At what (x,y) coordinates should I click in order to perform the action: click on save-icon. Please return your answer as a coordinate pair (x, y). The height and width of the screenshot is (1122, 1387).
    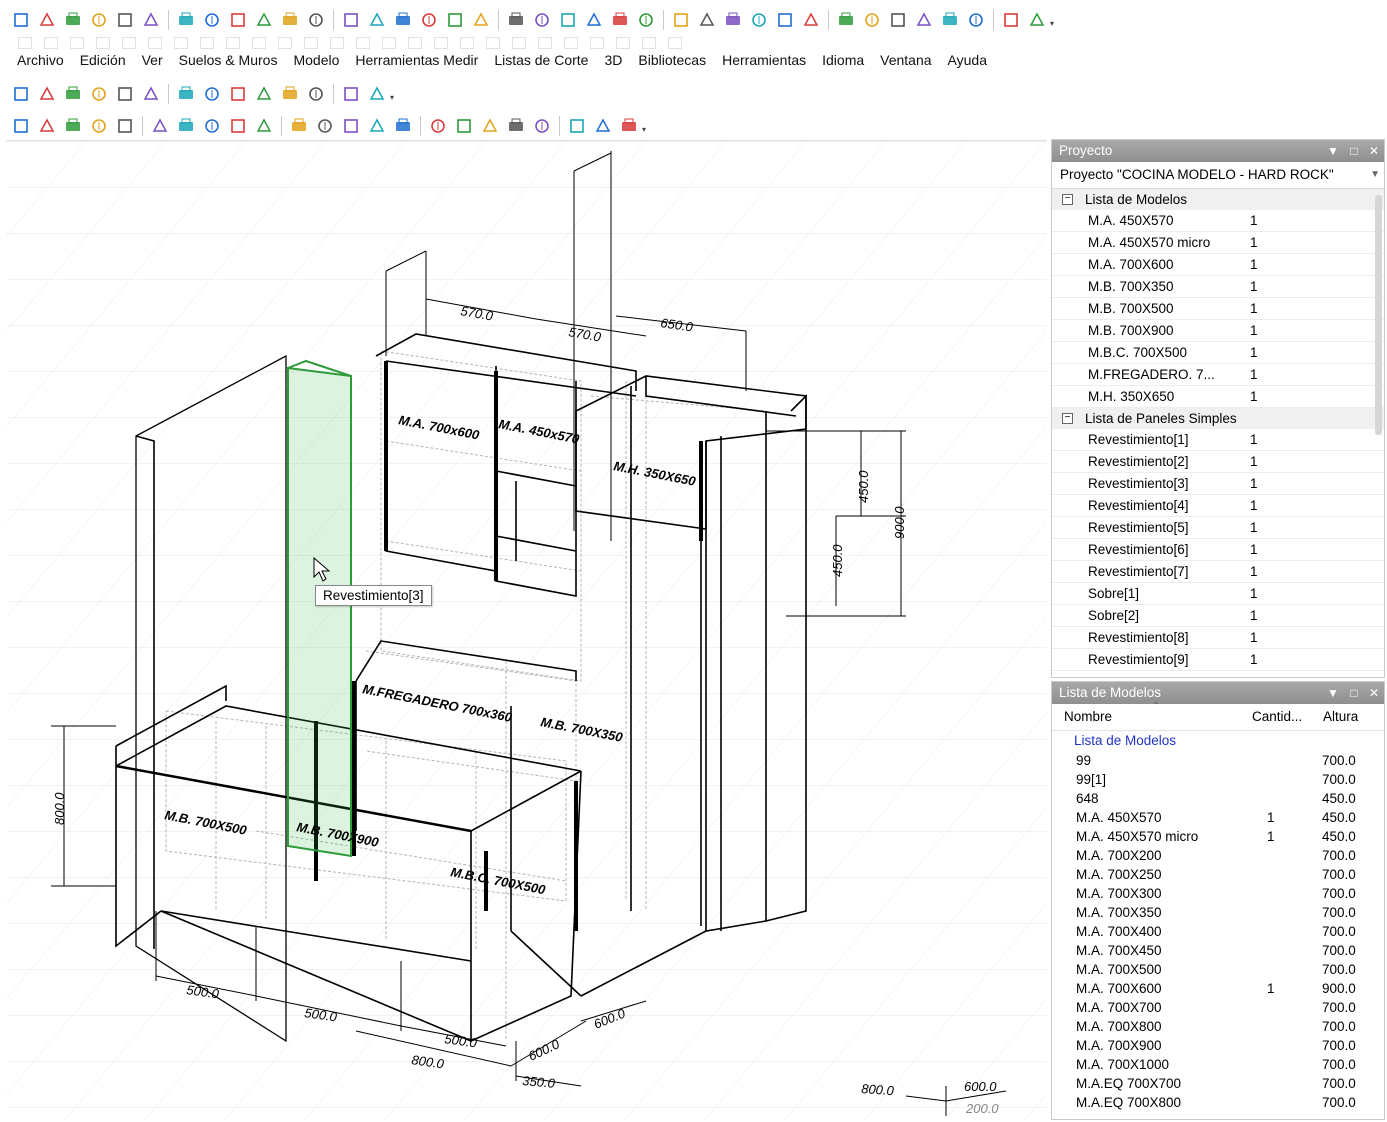
    Looking at the image, I should click on (99, 20).